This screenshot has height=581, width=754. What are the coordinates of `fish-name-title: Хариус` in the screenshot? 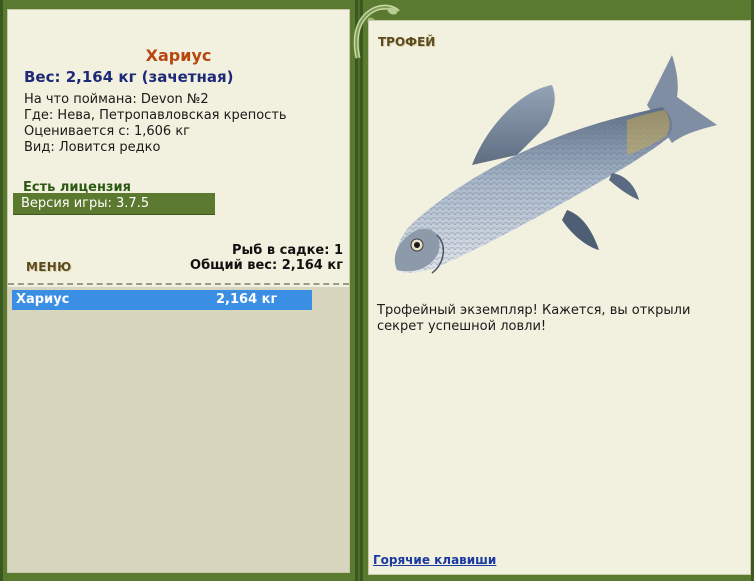 It's located at (178, 55).